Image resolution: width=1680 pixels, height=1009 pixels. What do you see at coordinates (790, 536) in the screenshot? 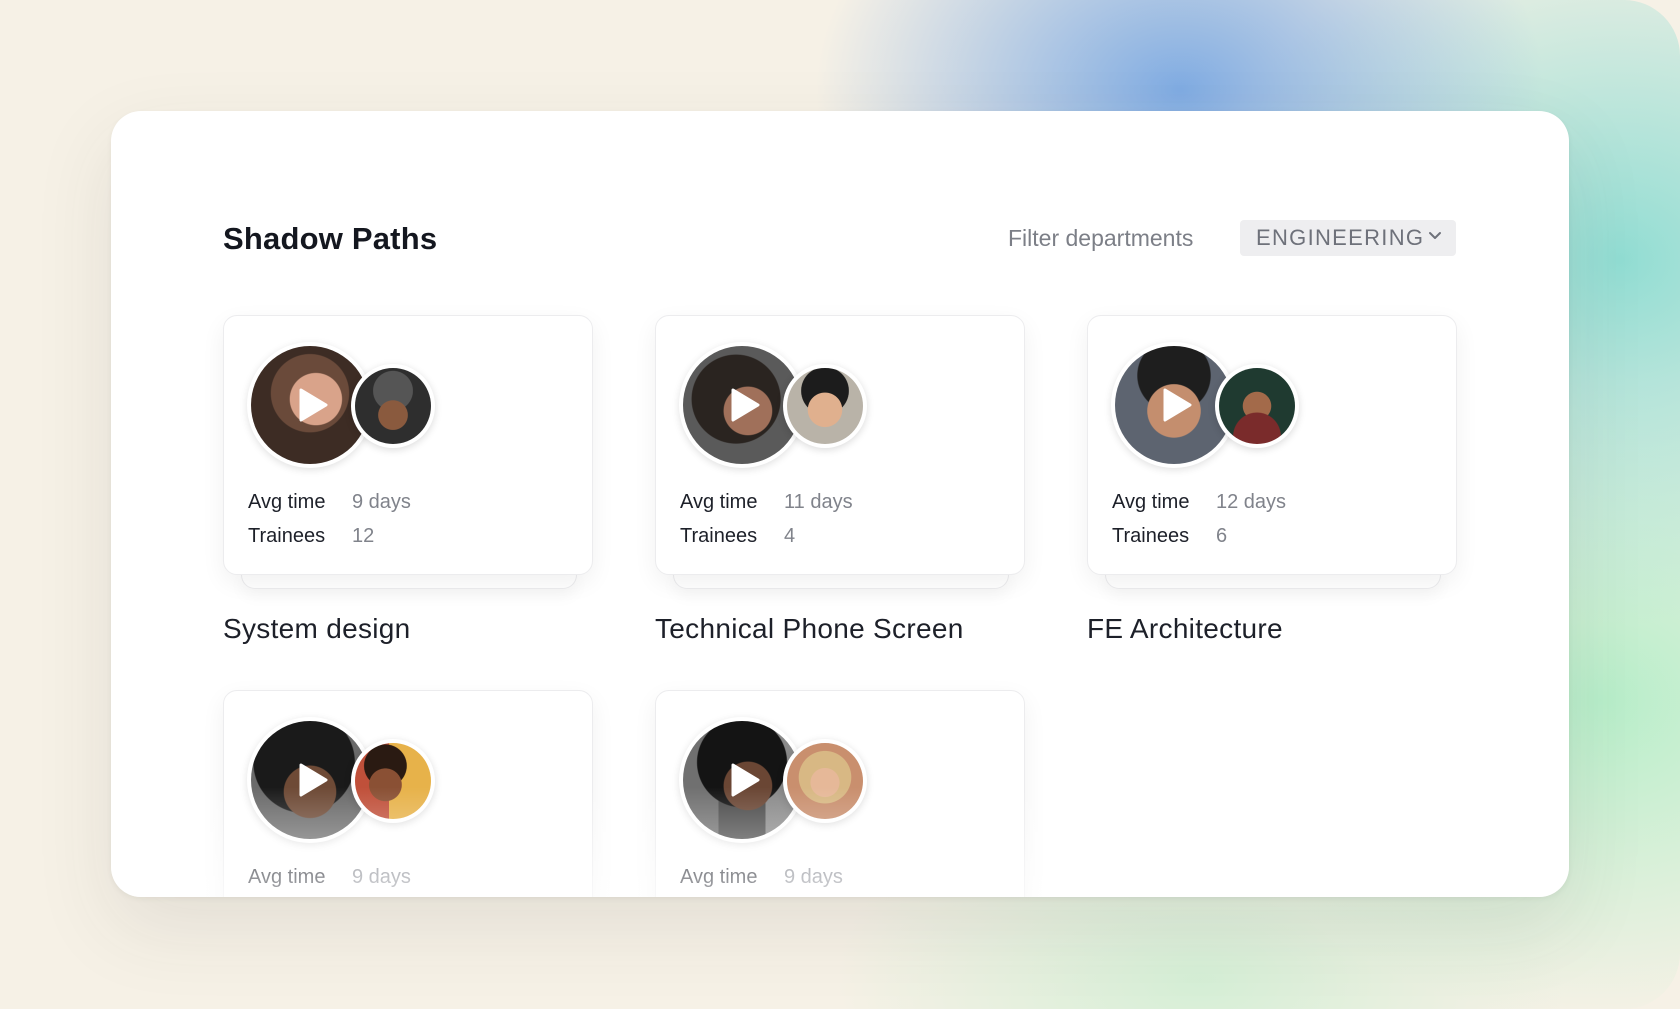
I see `trainees-value: 4` at bounding box center [790, 536].